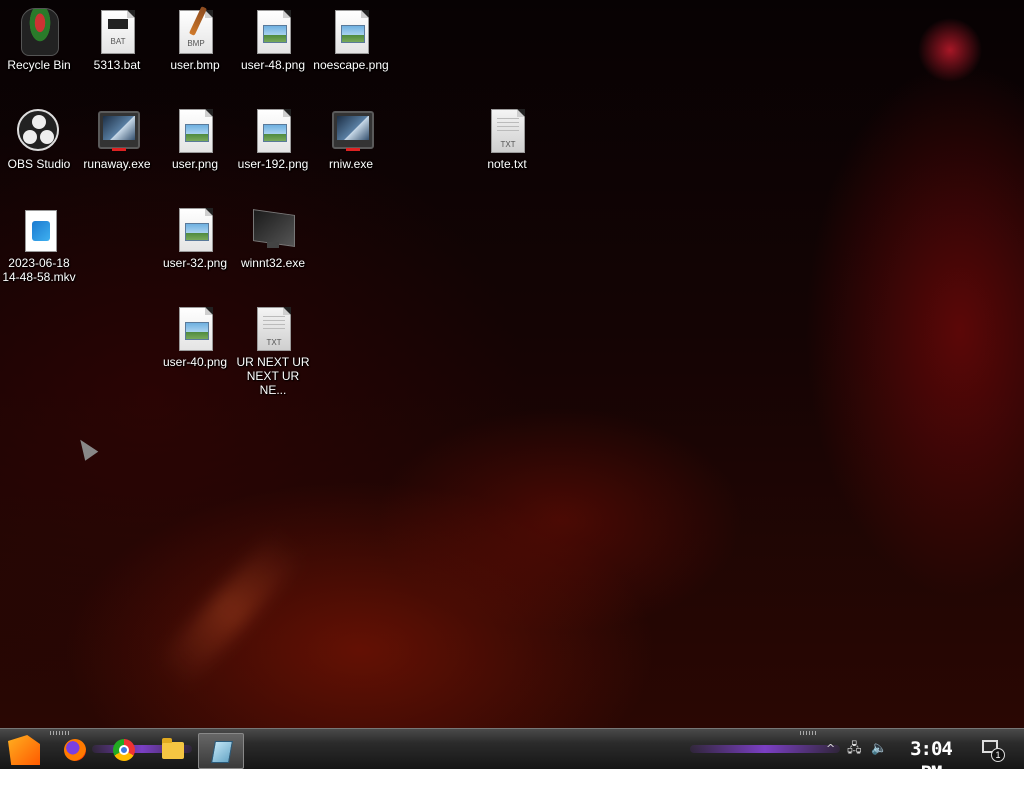 This screenshot has width=1024, height=785. I want to click on desktop-icon-user-32-png: user-32.png, so click(195, 238).